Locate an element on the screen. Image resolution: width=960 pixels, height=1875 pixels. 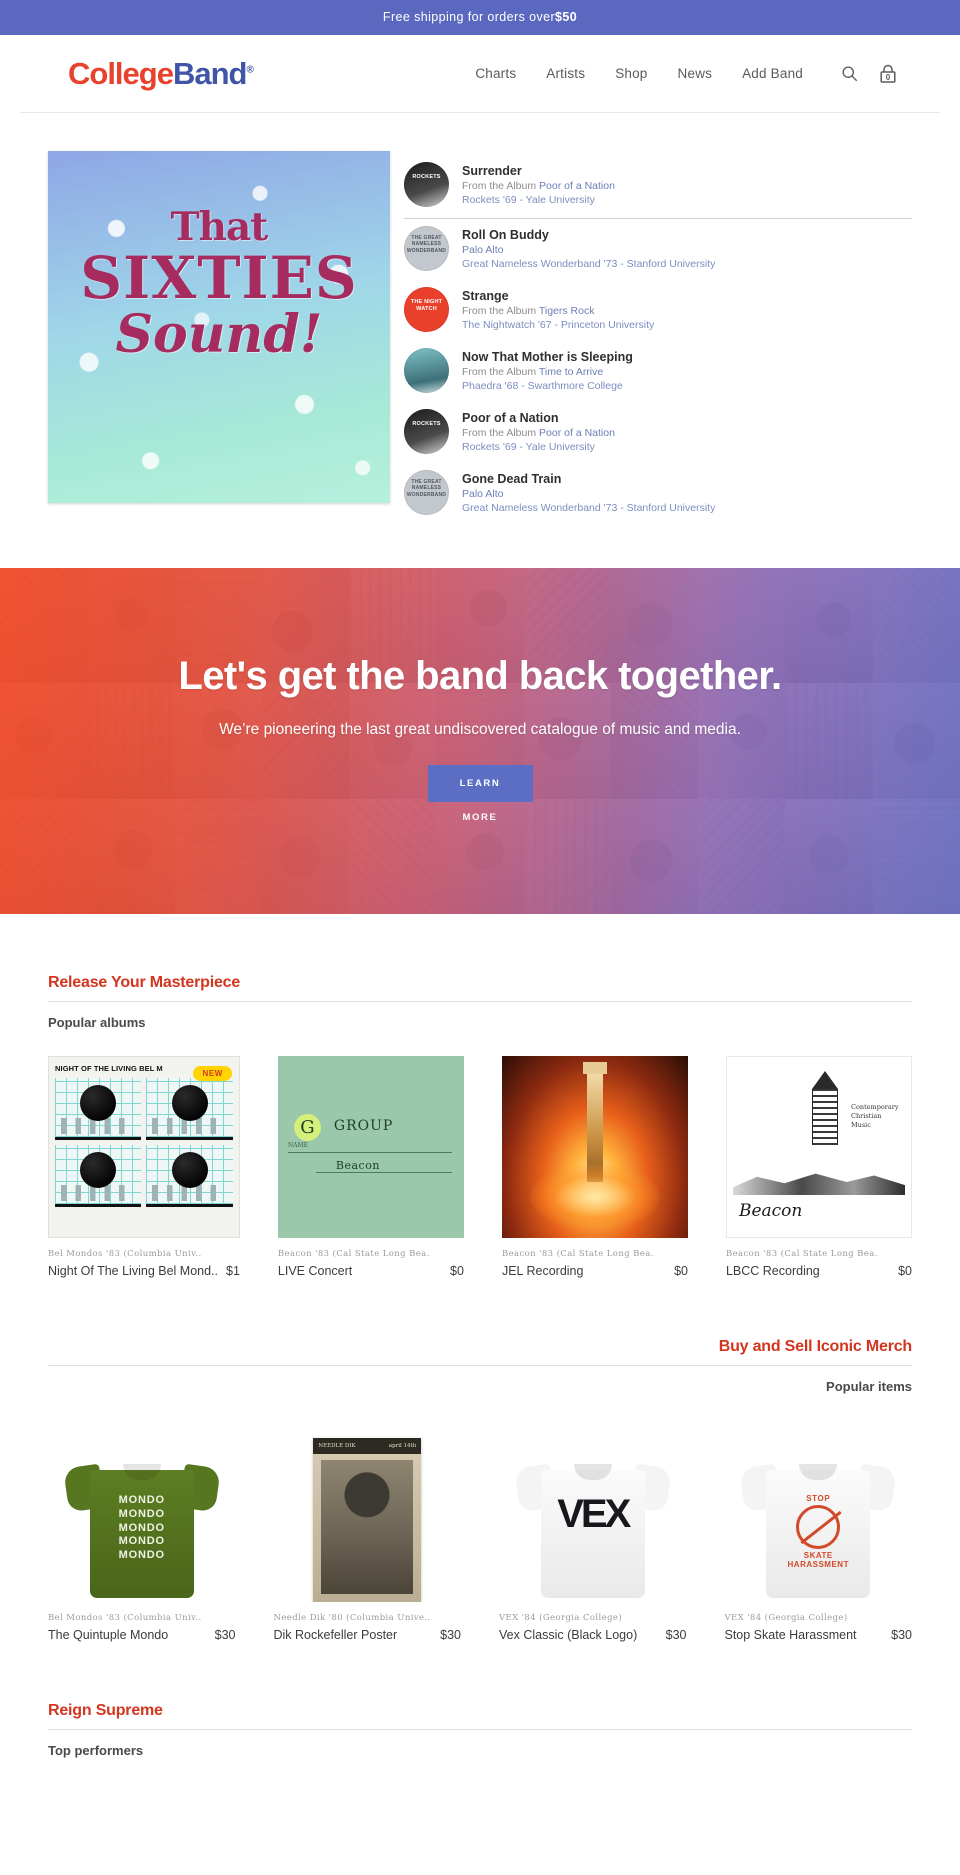
album-cover: G GROUP NAME Beacon is located at coordinates (370, 1147).